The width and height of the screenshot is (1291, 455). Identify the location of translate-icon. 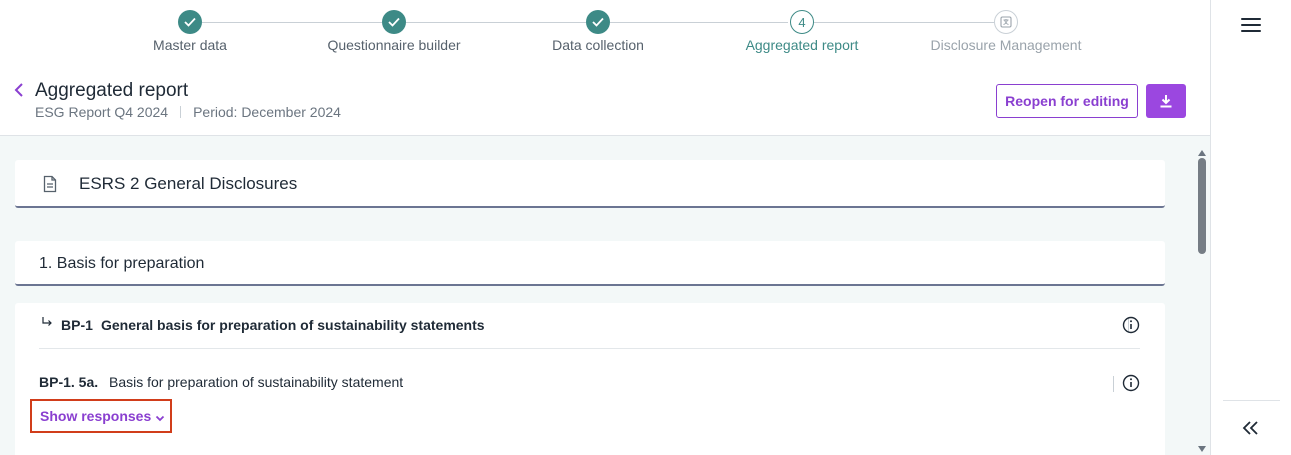
(1006, 22).